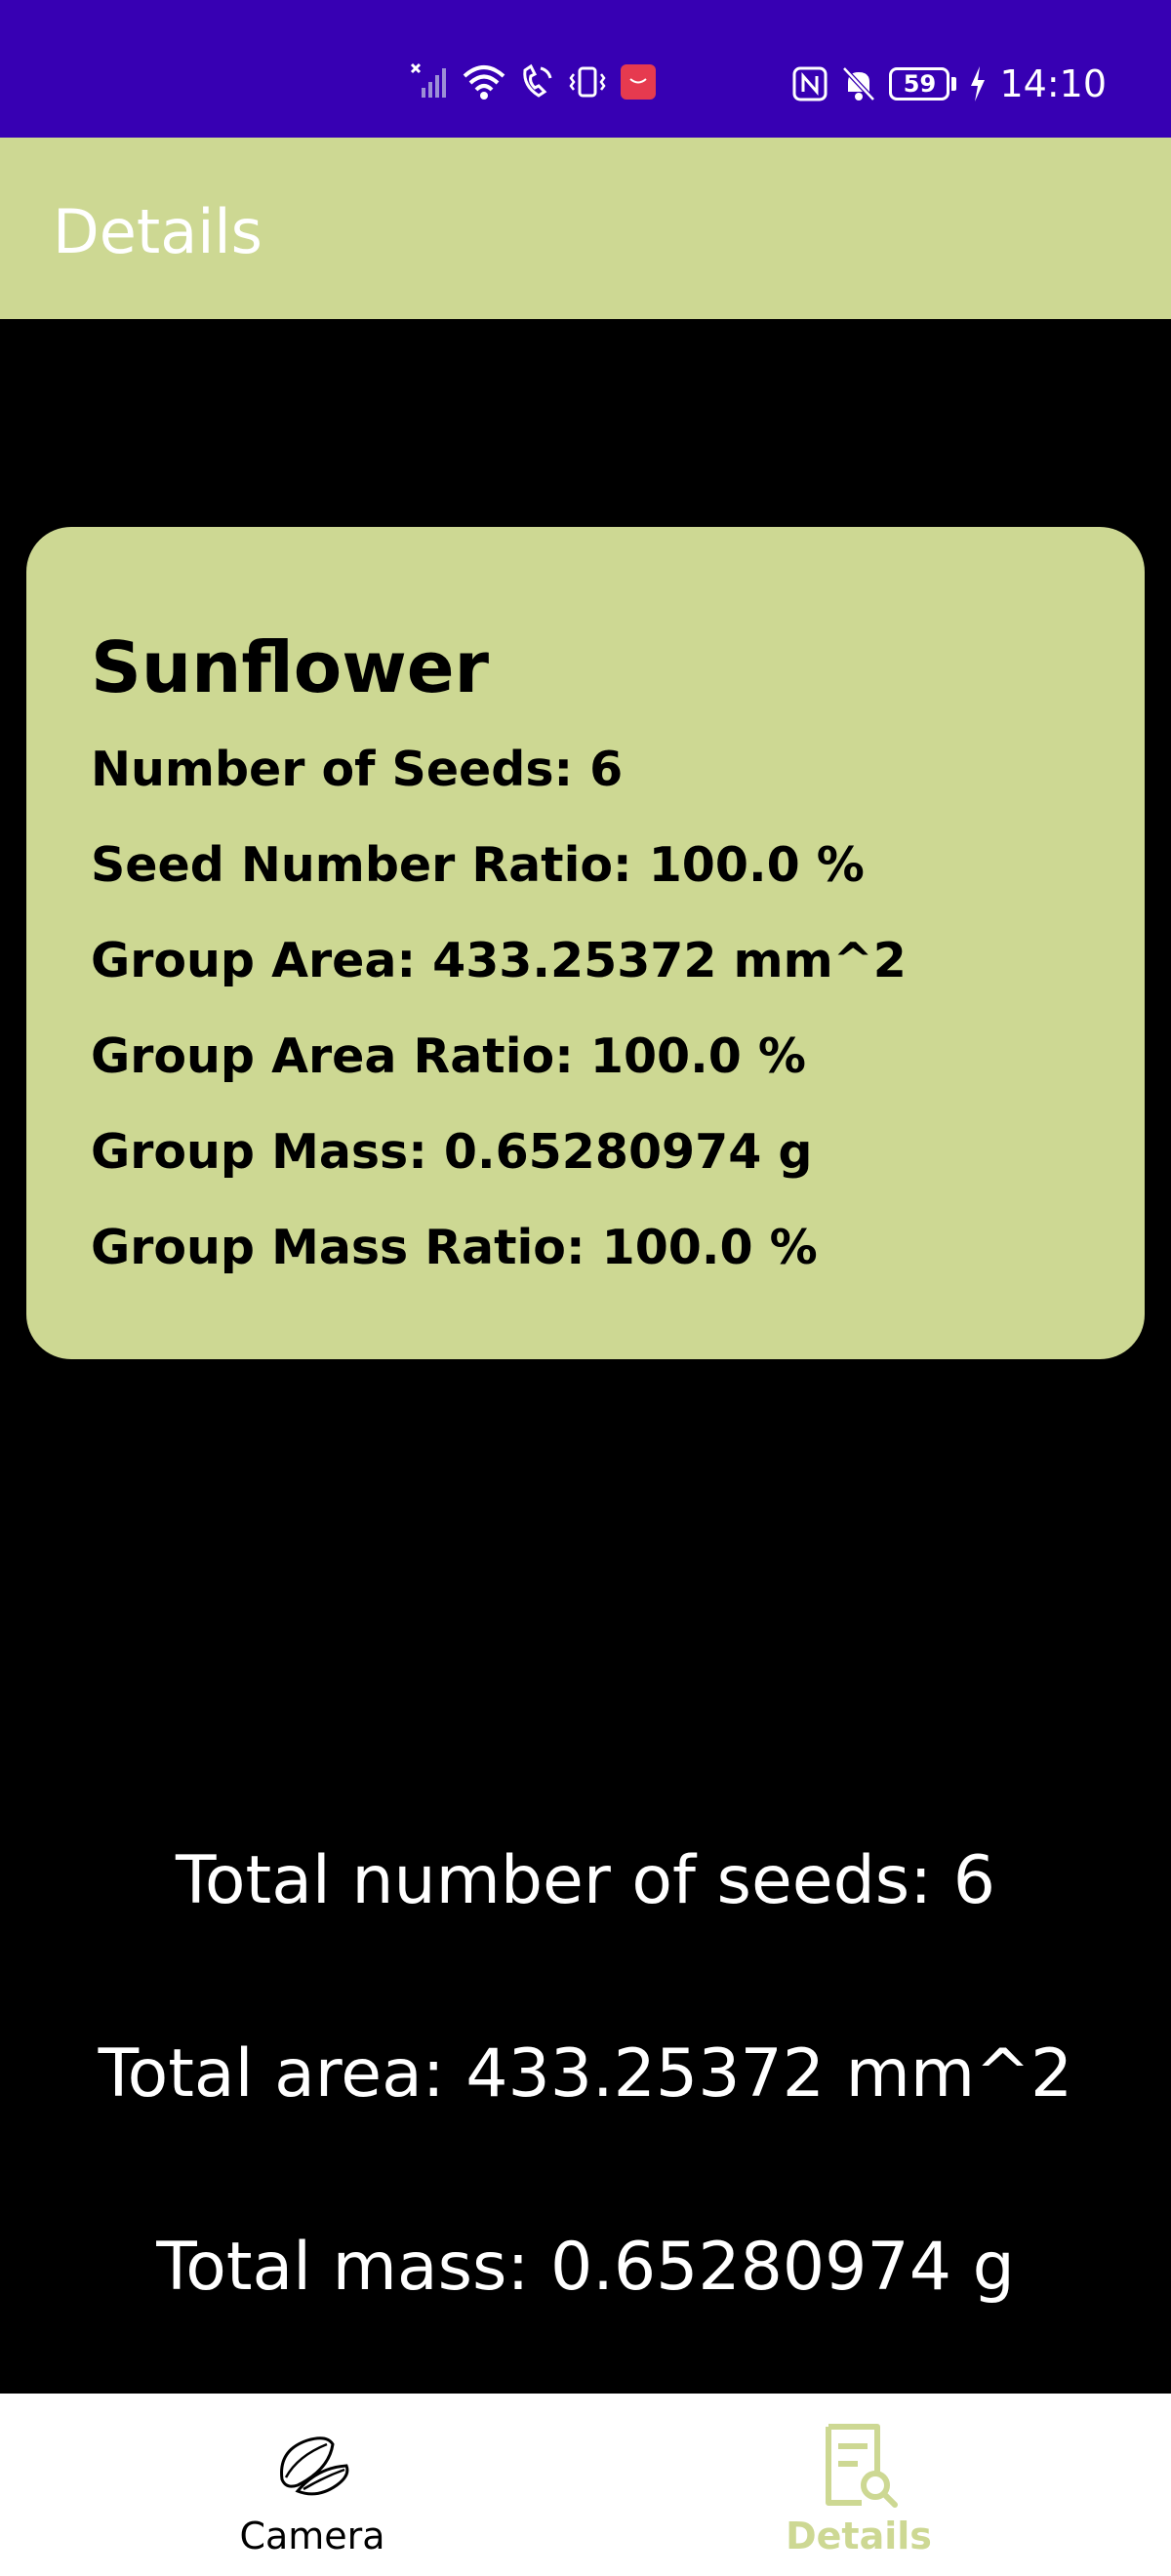 The height and width of the screenshot is (2576, 1171). What do you see at coordinates (585, 228) in the screenshot?
I see `app-bar: Details` at bounding box center [585, 228].